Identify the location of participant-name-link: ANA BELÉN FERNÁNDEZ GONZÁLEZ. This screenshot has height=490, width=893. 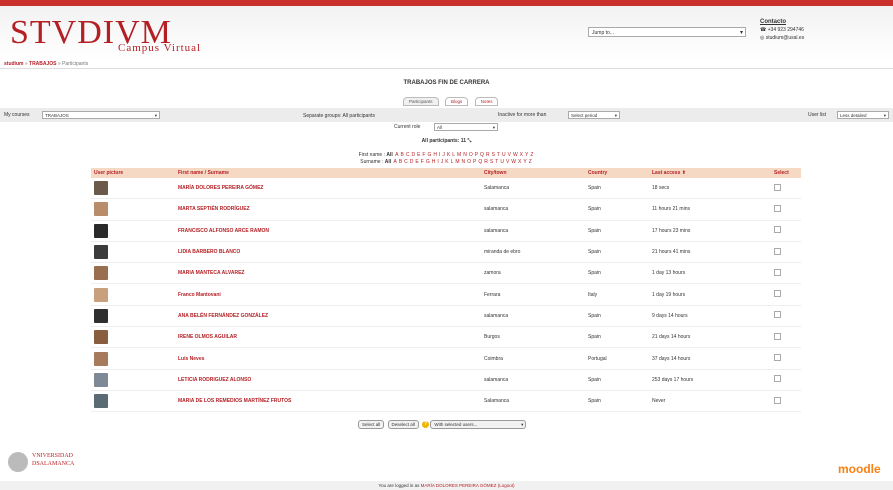
(223, 316).